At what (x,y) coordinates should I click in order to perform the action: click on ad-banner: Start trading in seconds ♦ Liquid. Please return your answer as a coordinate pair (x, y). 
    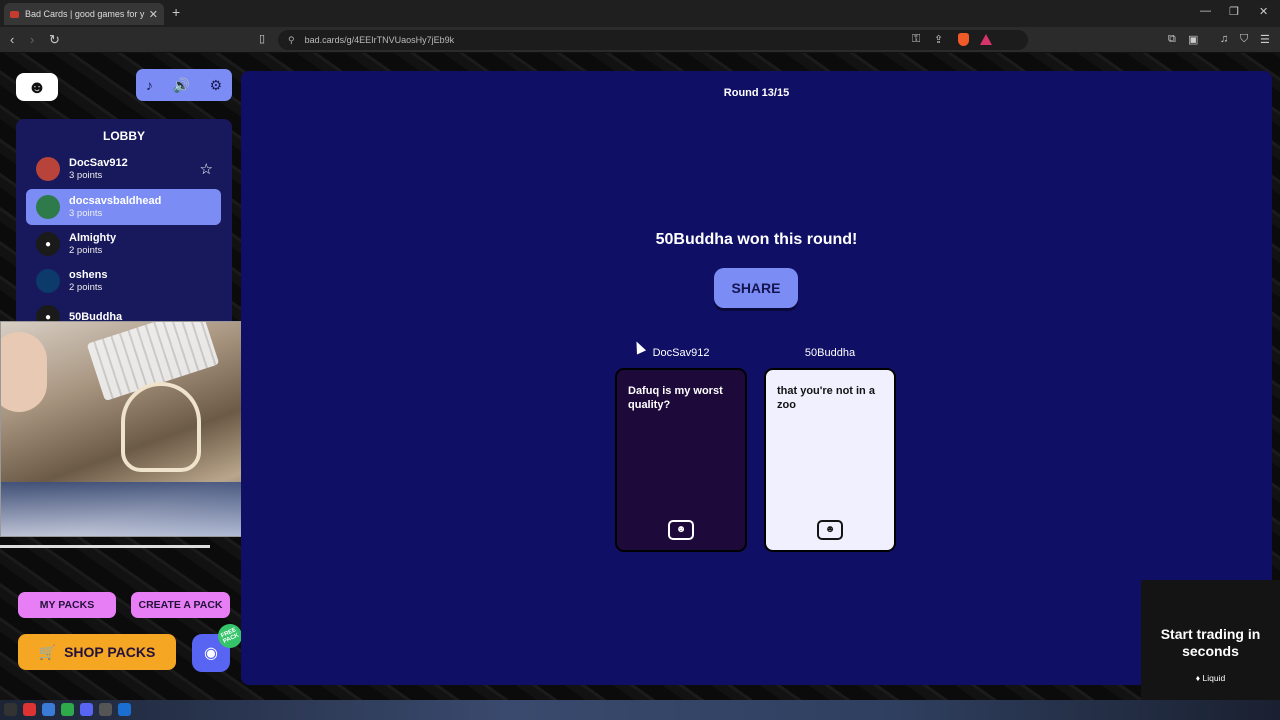
    Looking at the image, I should click on (1210, 640).